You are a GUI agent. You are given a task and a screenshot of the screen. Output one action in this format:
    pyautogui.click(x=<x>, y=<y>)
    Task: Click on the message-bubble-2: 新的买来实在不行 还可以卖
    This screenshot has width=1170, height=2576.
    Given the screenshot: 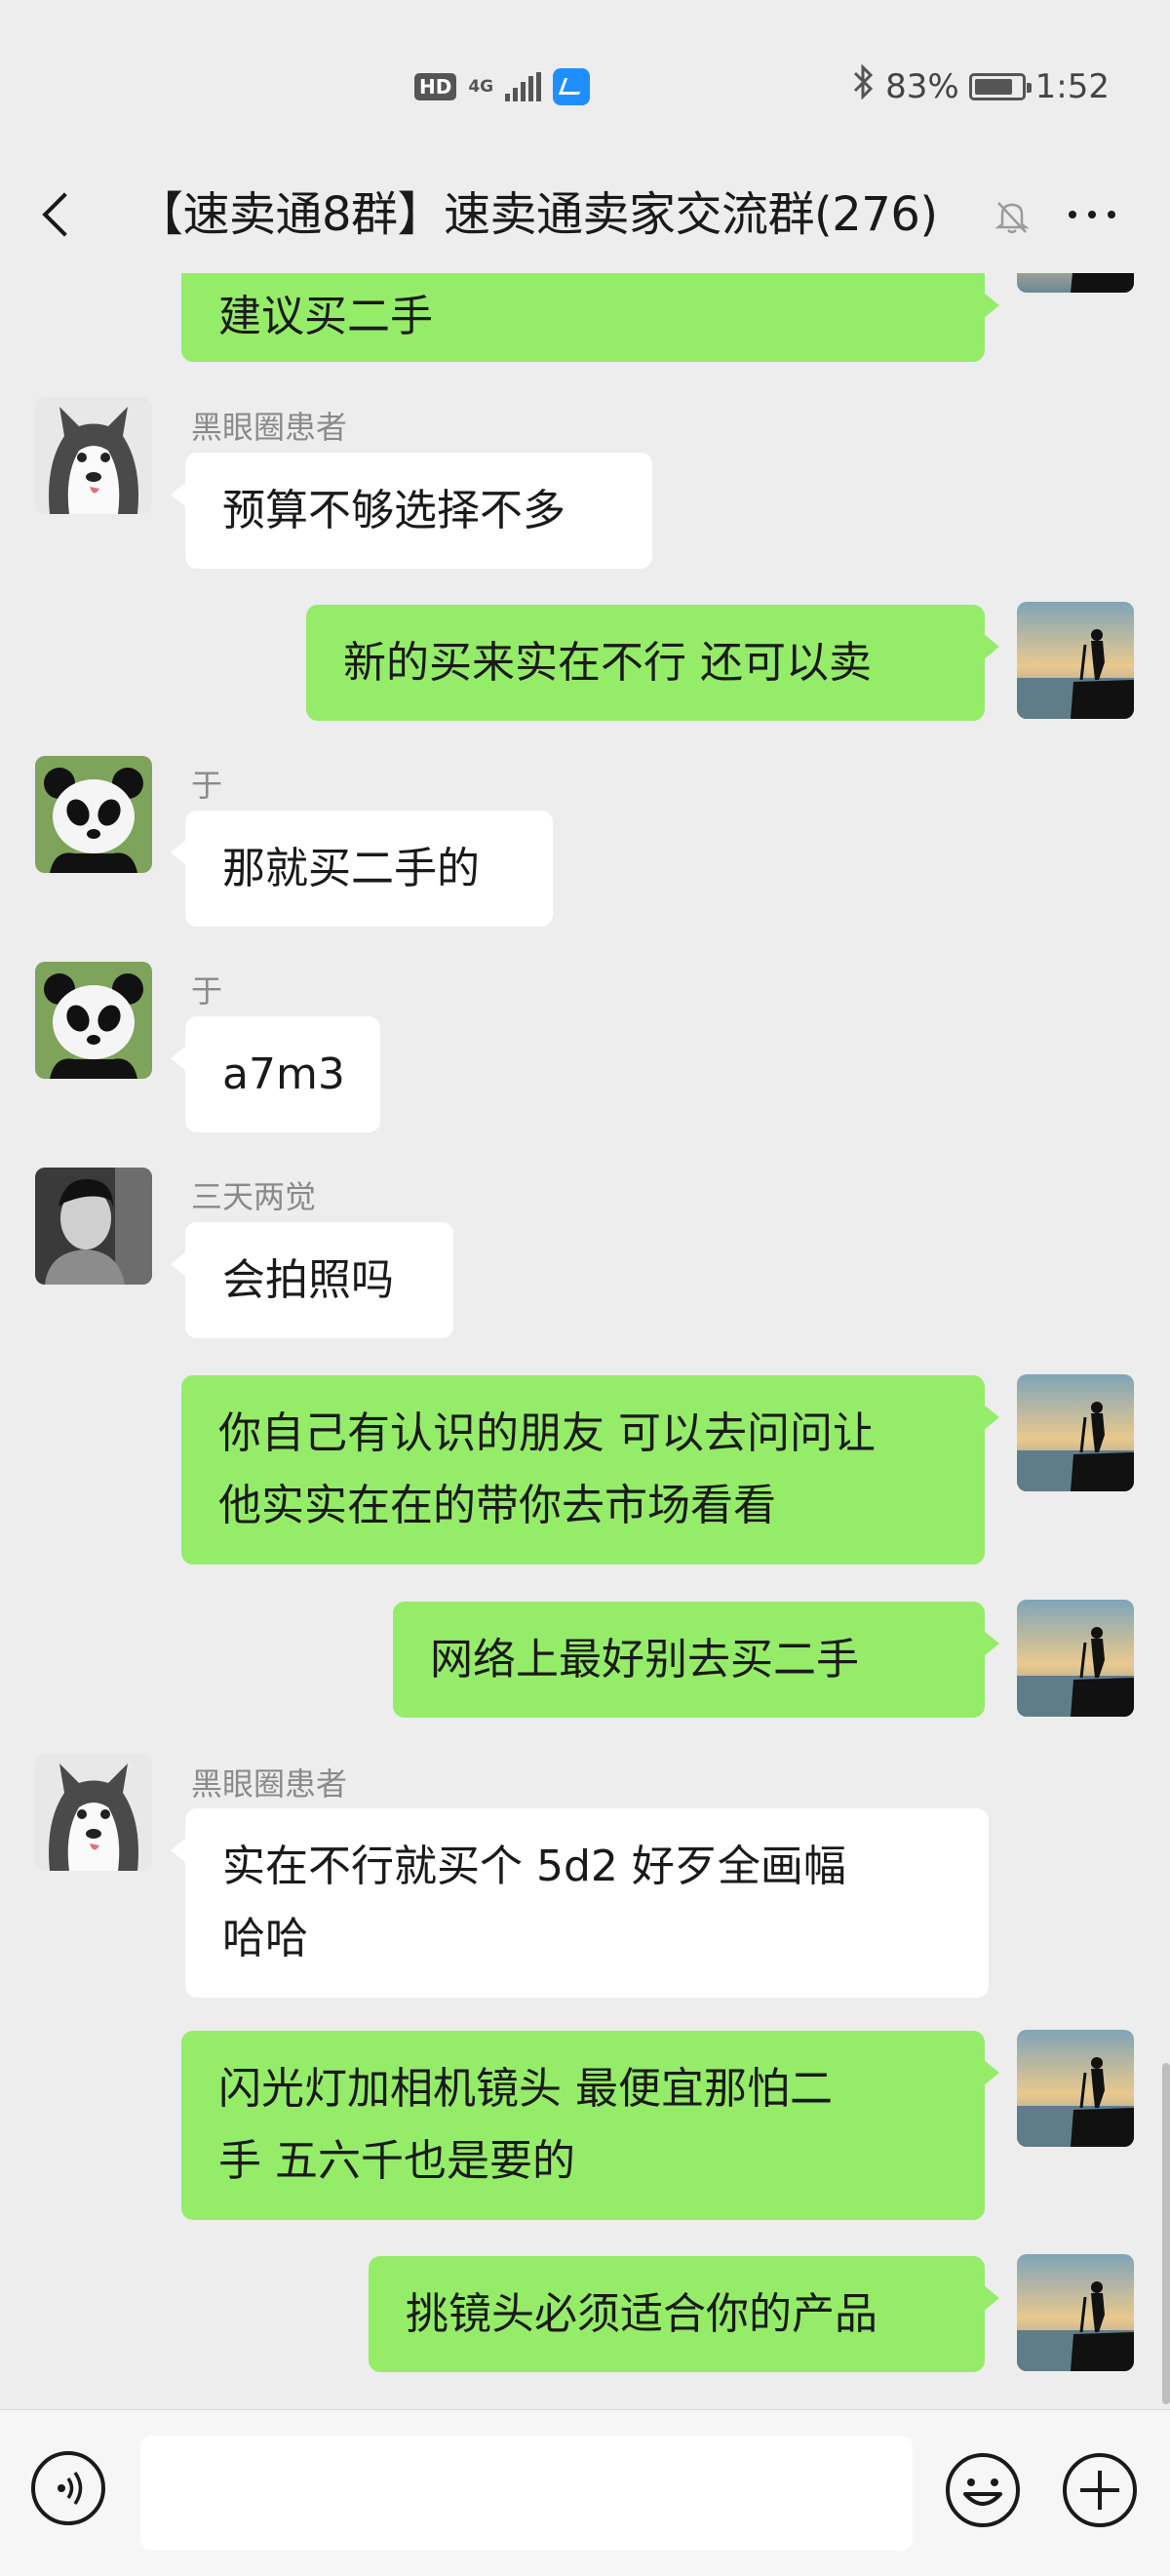 What is the action you would take?
    pyautogui.click(x=652, y=663)
    